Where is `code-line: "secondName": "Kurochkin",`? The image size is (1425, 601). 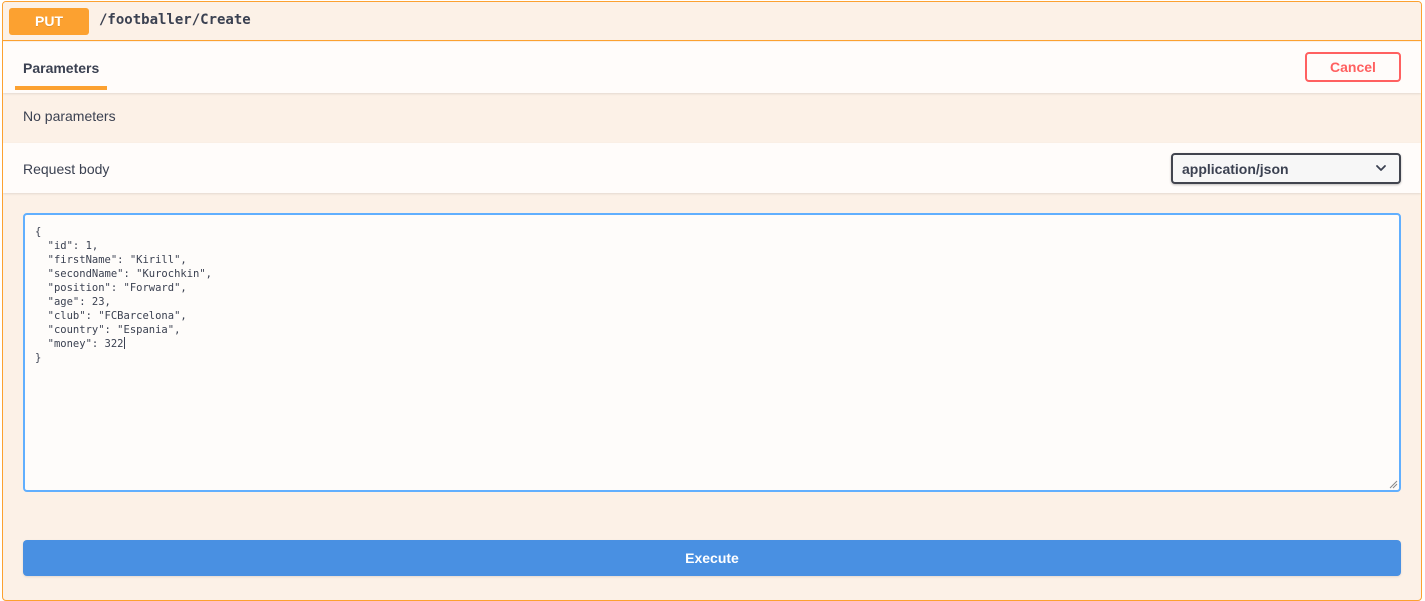 code-line: "secondName": "Kurochkin", is located at coordinates (124, 274).